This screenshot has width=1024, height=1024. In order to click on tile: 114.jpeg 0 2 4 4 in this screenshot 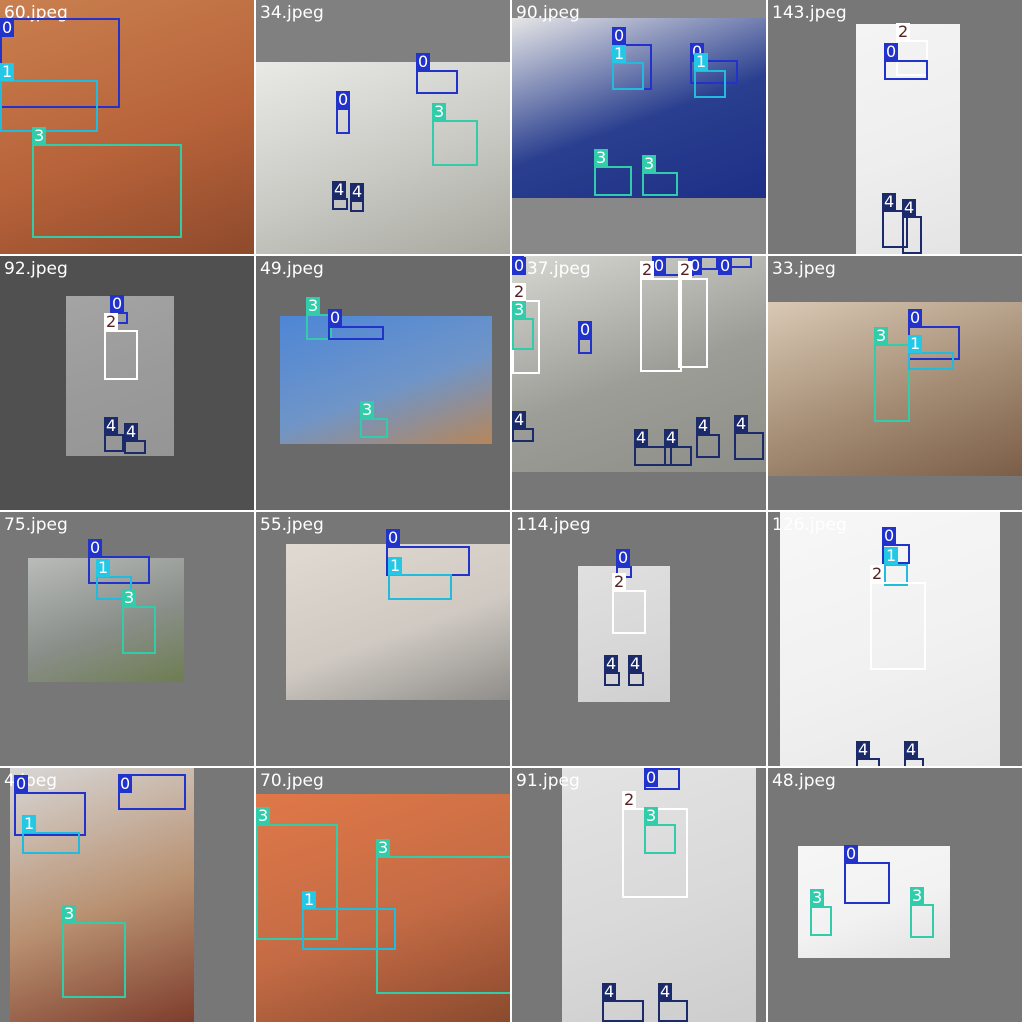, I will do `click(639, 639)`.